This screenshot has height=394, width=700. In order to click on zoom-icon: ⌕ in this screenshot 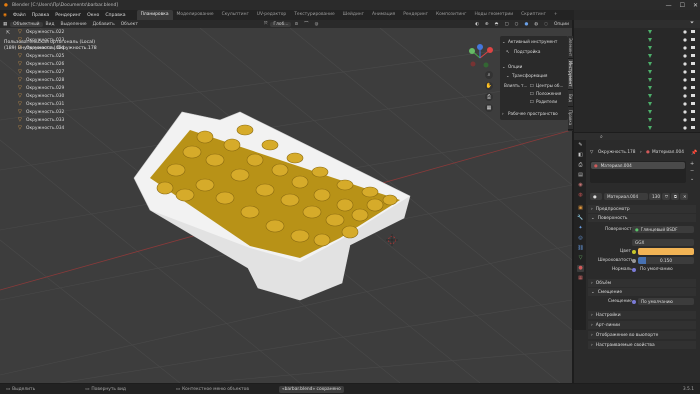, I will do `click(489, 75)`.